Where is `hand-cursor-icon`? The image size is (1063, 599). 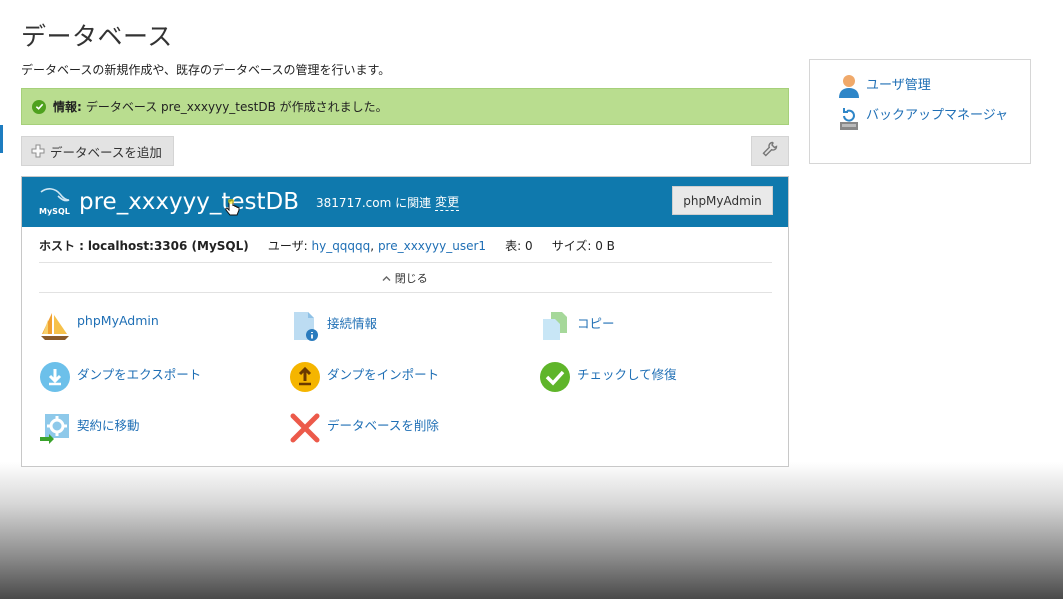 hand-cursor-icon is located at coordinates (232, 210).